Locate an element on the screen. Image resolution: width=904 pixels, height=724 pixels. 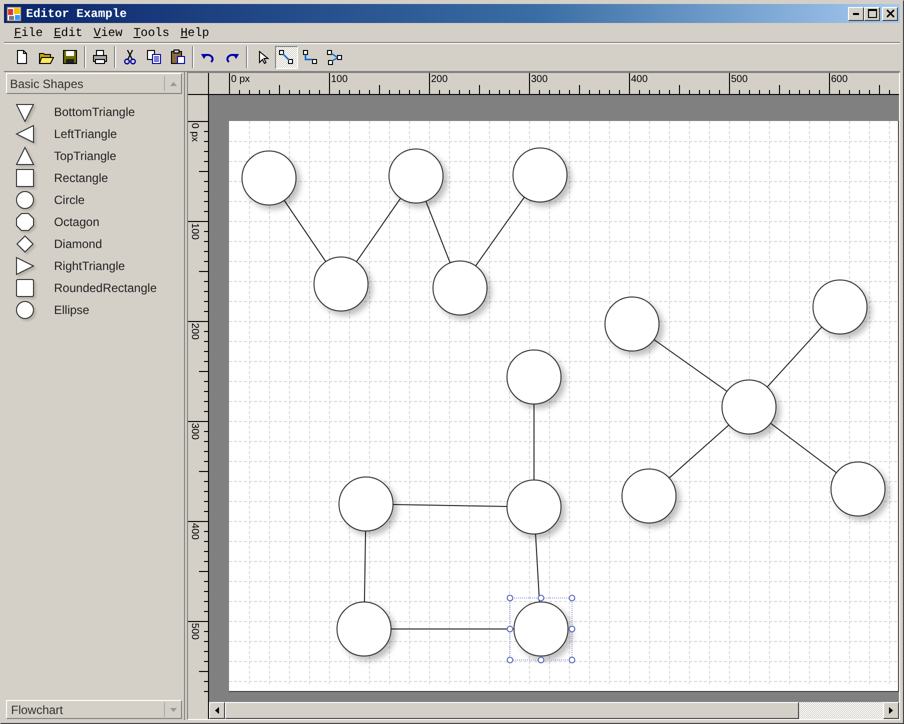
collapse-caret-icon is located at coordinates (173, 84).